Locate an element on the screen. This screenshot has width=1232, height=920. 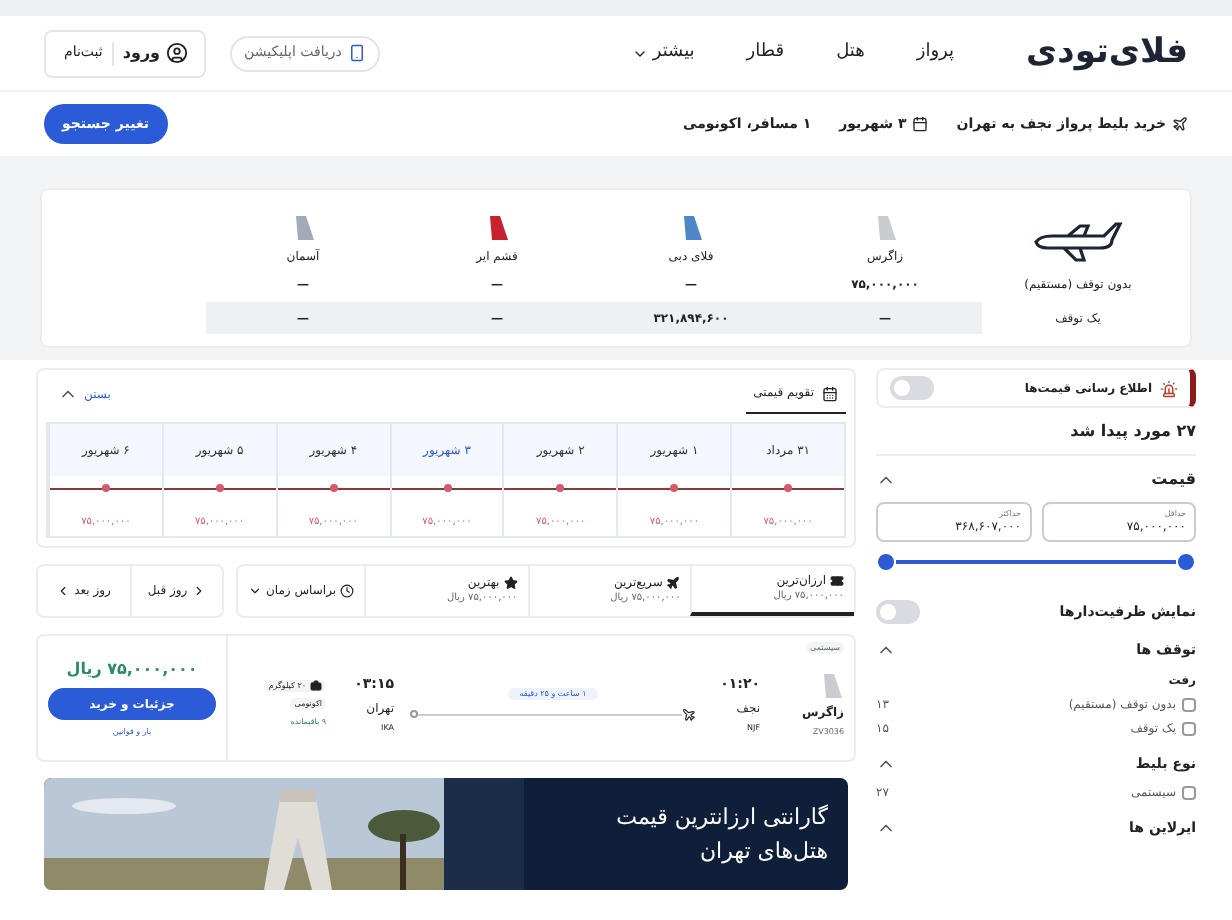
nav-link: بیشتر is located at coordinates (663, 53).